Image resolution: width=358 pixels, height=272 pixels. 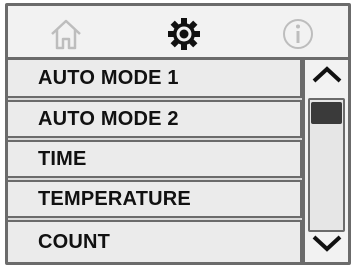 What do you see at coordinates (62, 158) in the screenshot?
I see `menu-item-label: TIME` at bounding box center [62, 158].